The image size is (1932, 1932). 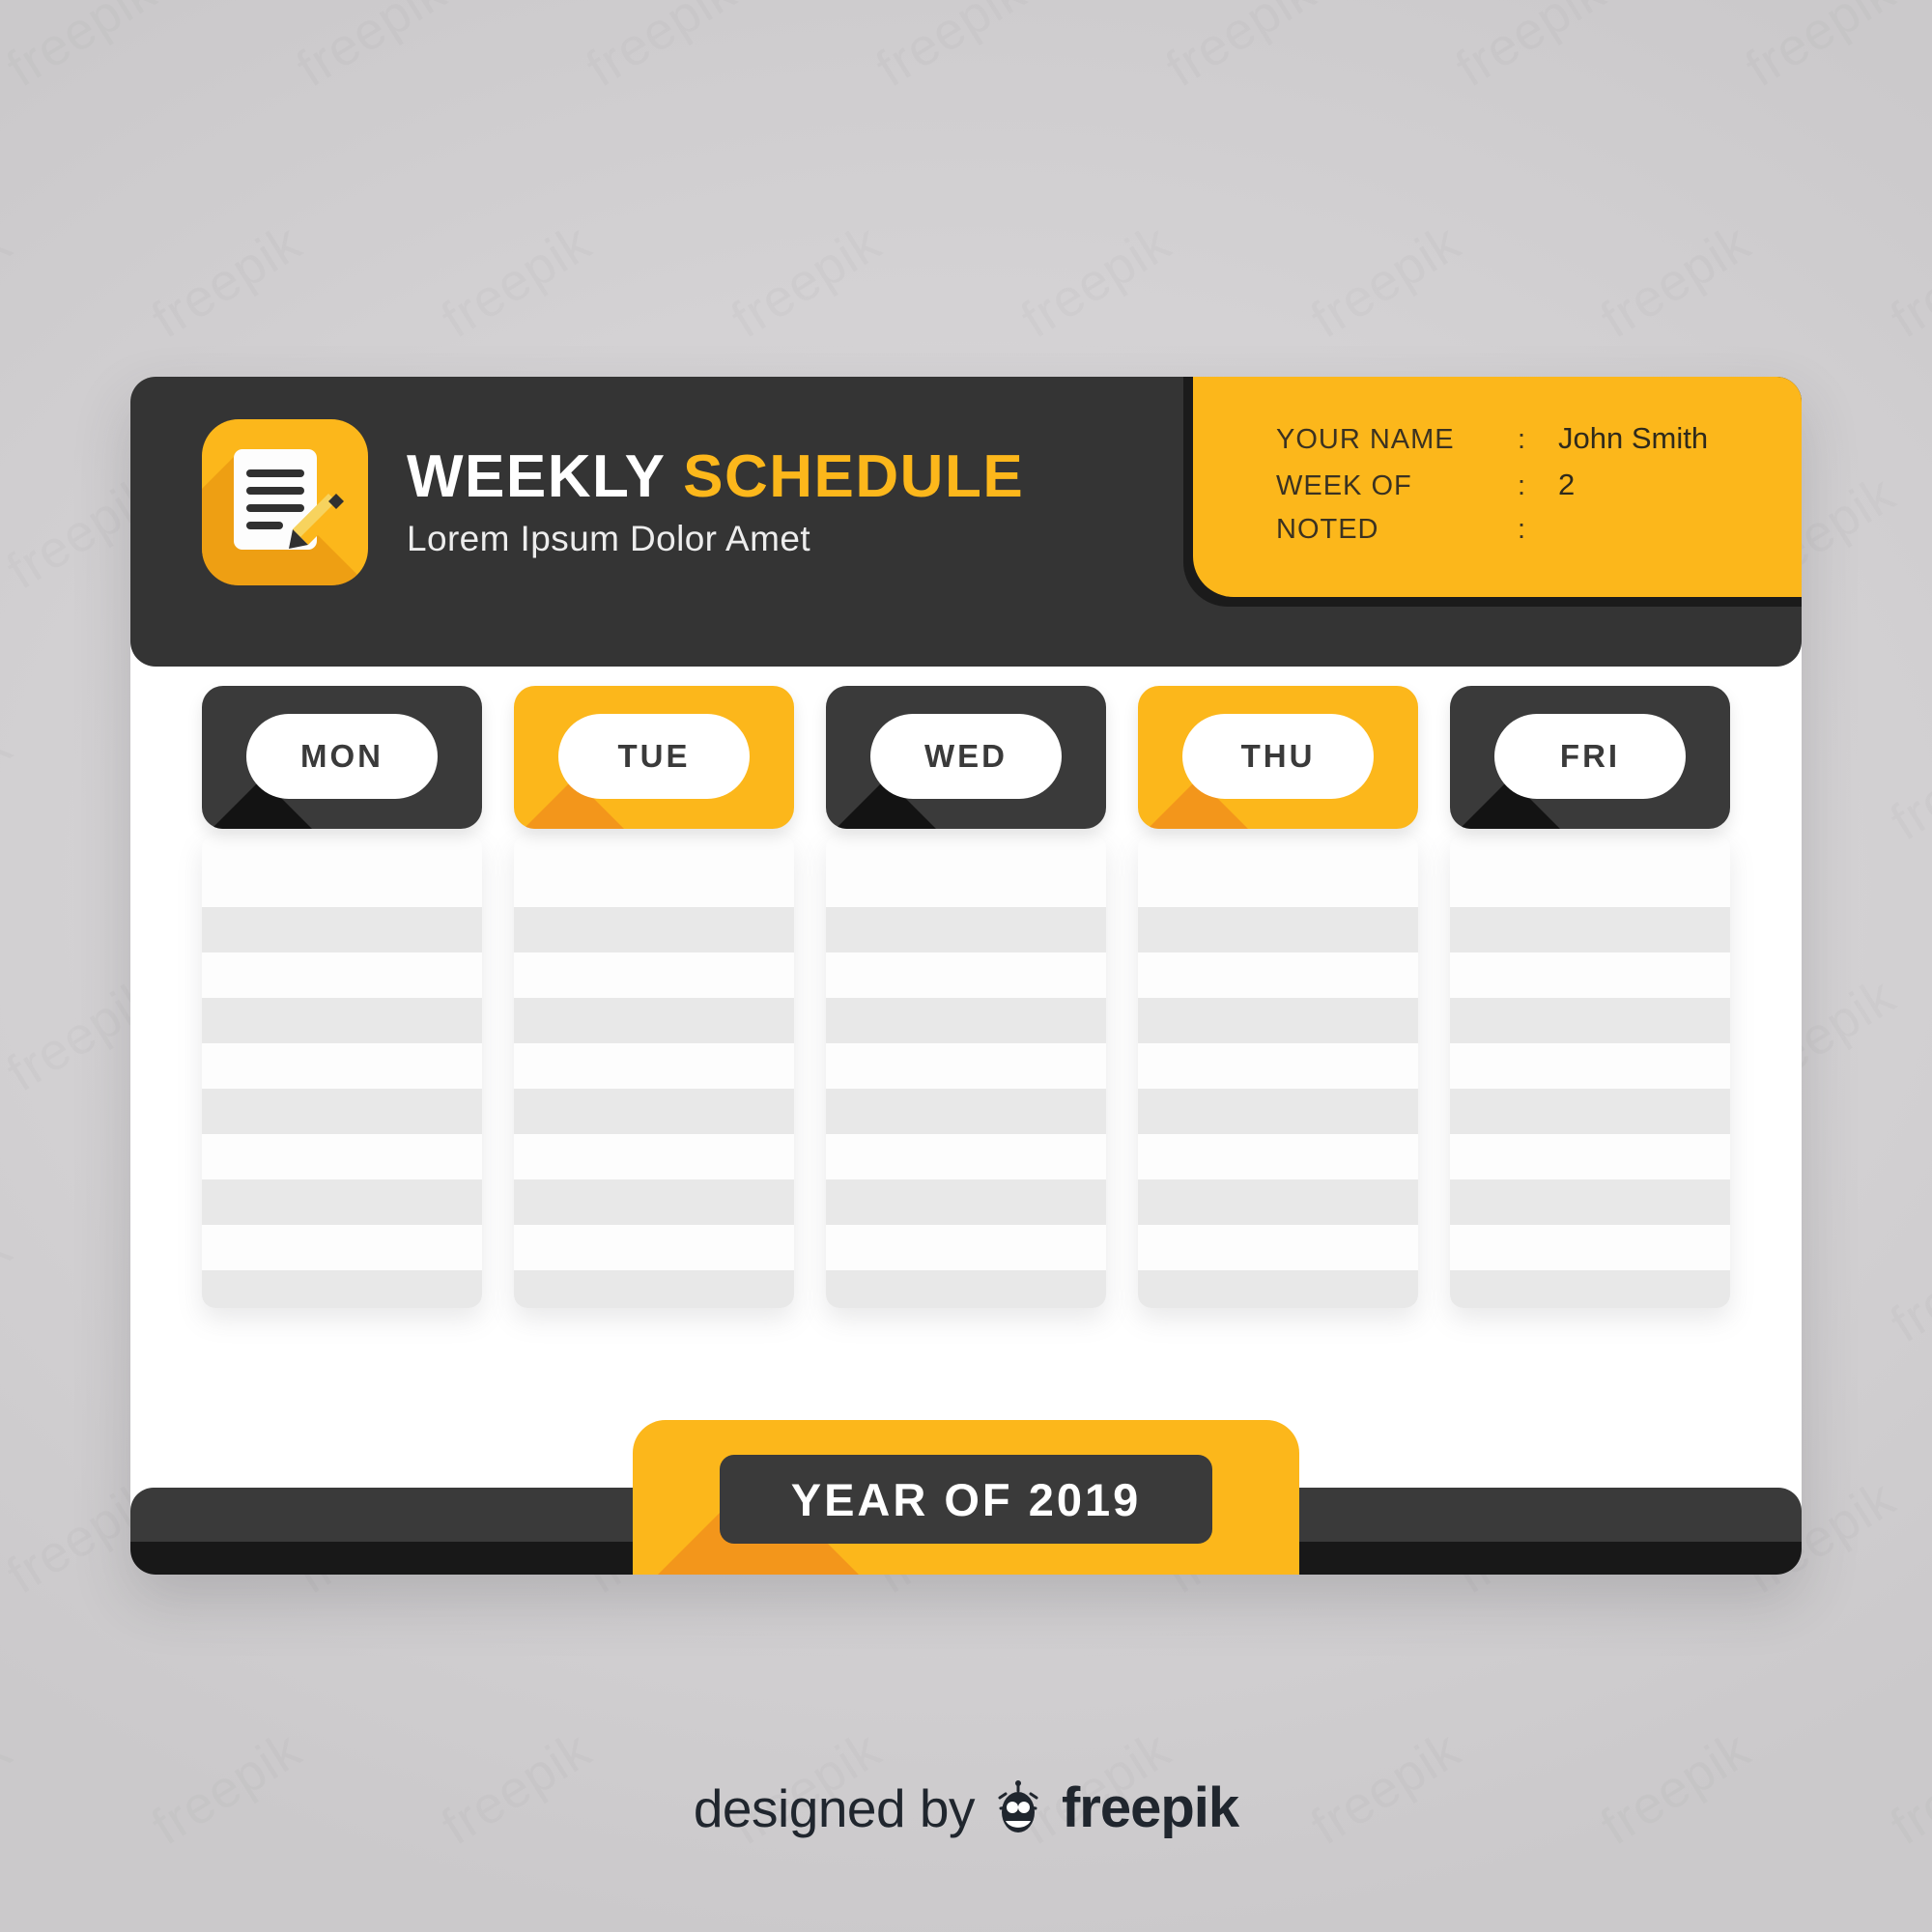 What do you see at coordinates (1539, 444) in the screenshot?
I see `meta-row: YOUR NAME: John Smith` at bounding box center [1539, 444].